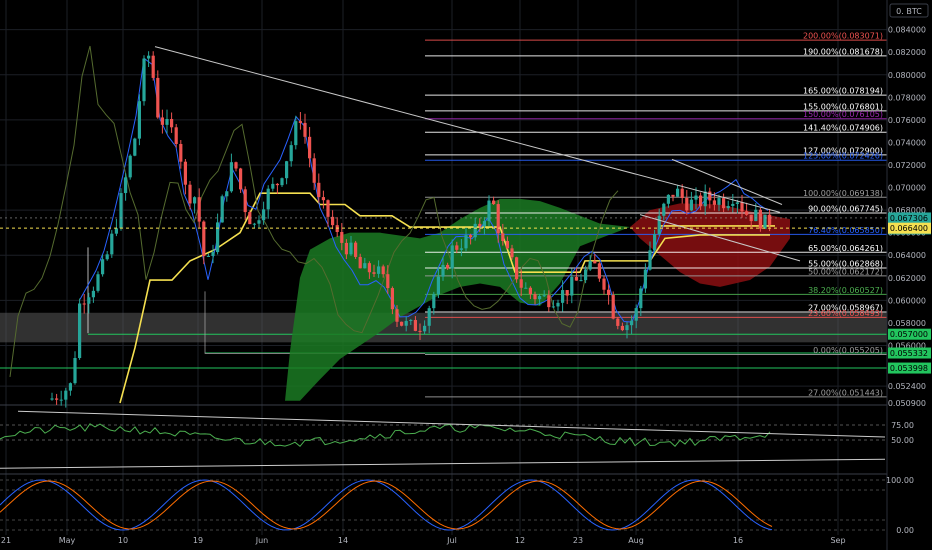 This screenshot has width=932, height=550. What do you see at coordinates (343, 540) in the screenshot?
I see `x-tick-label: 14` at bounding box center [343, 540].